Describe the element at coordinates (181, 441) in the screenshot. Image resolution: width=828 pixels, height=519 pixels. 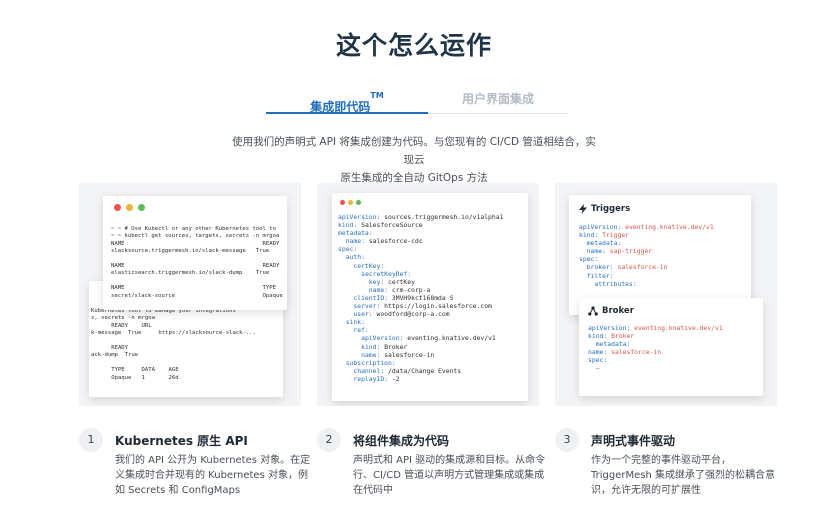
I see `step-title: Kubernetes 原生 API` at that location.